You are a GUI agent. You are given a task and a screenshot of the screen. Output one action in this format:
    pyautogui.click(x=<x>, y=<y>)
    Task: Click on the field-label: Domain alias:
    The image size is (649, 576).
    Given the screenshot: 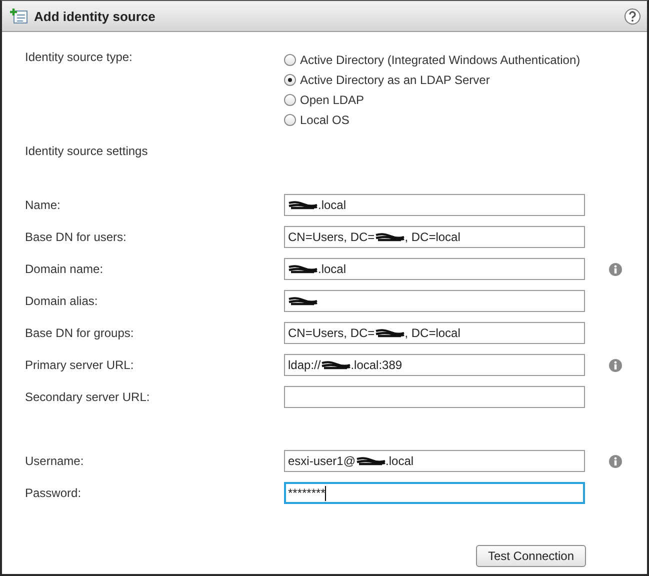 What is the action you would take?
    pyautogui.click(x=62, y=301)
    